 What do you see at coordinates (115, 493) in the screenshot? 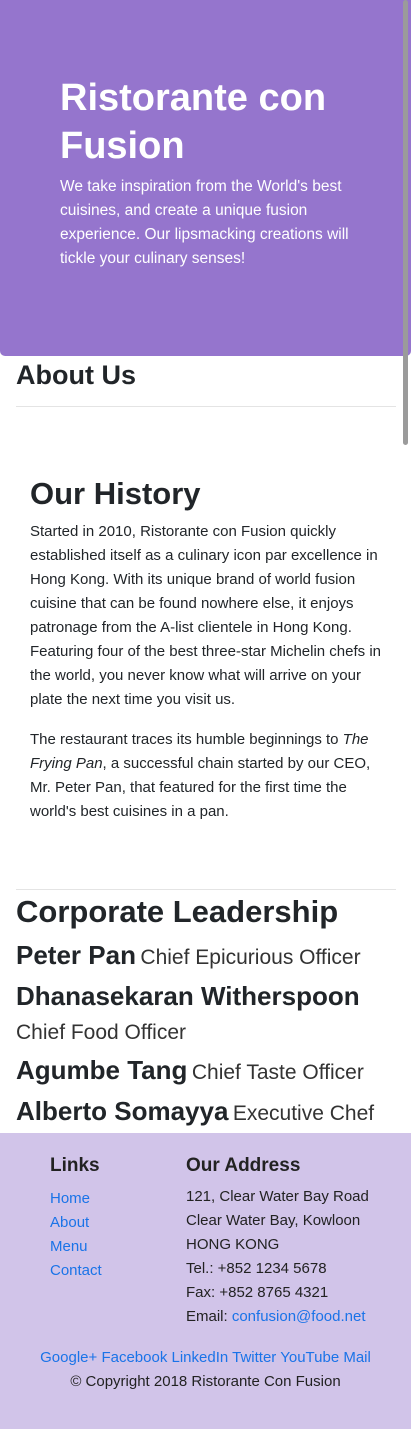
I see `our-history-heading: Our History` at bounding box center [115, 493].